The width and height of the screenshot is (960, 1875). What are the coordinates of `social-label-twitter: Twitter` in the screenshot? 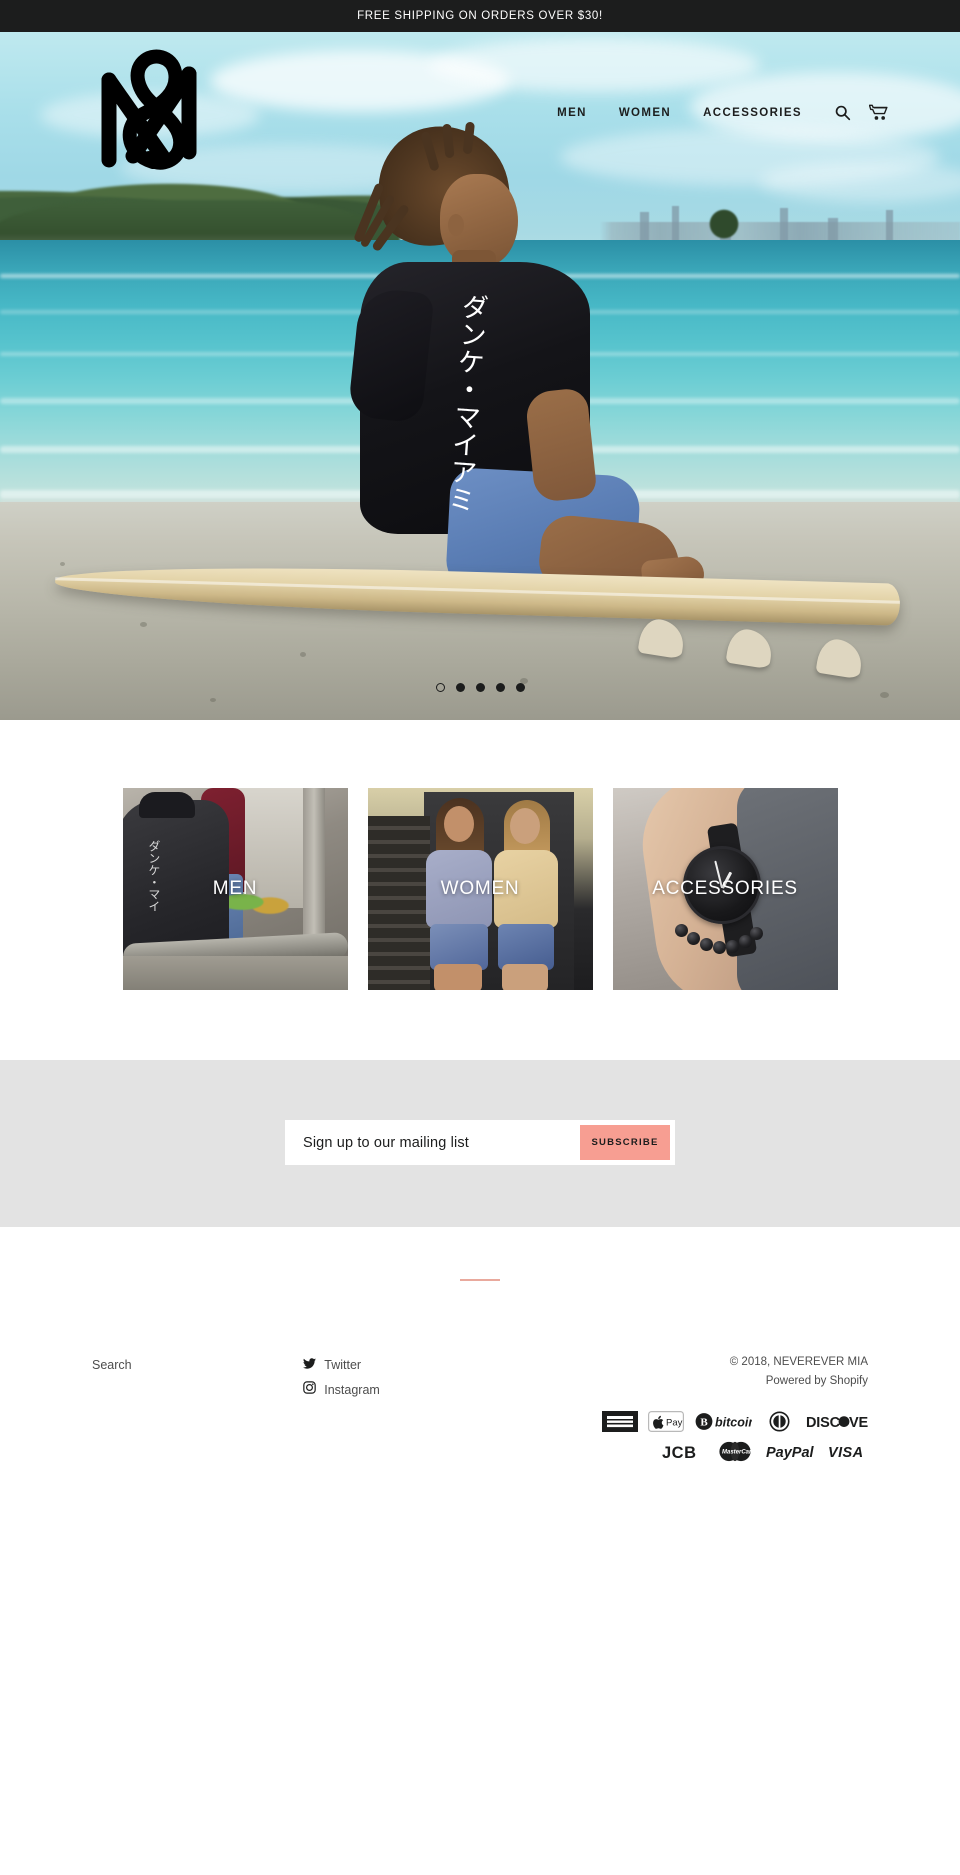 It's located at (343, 1365).